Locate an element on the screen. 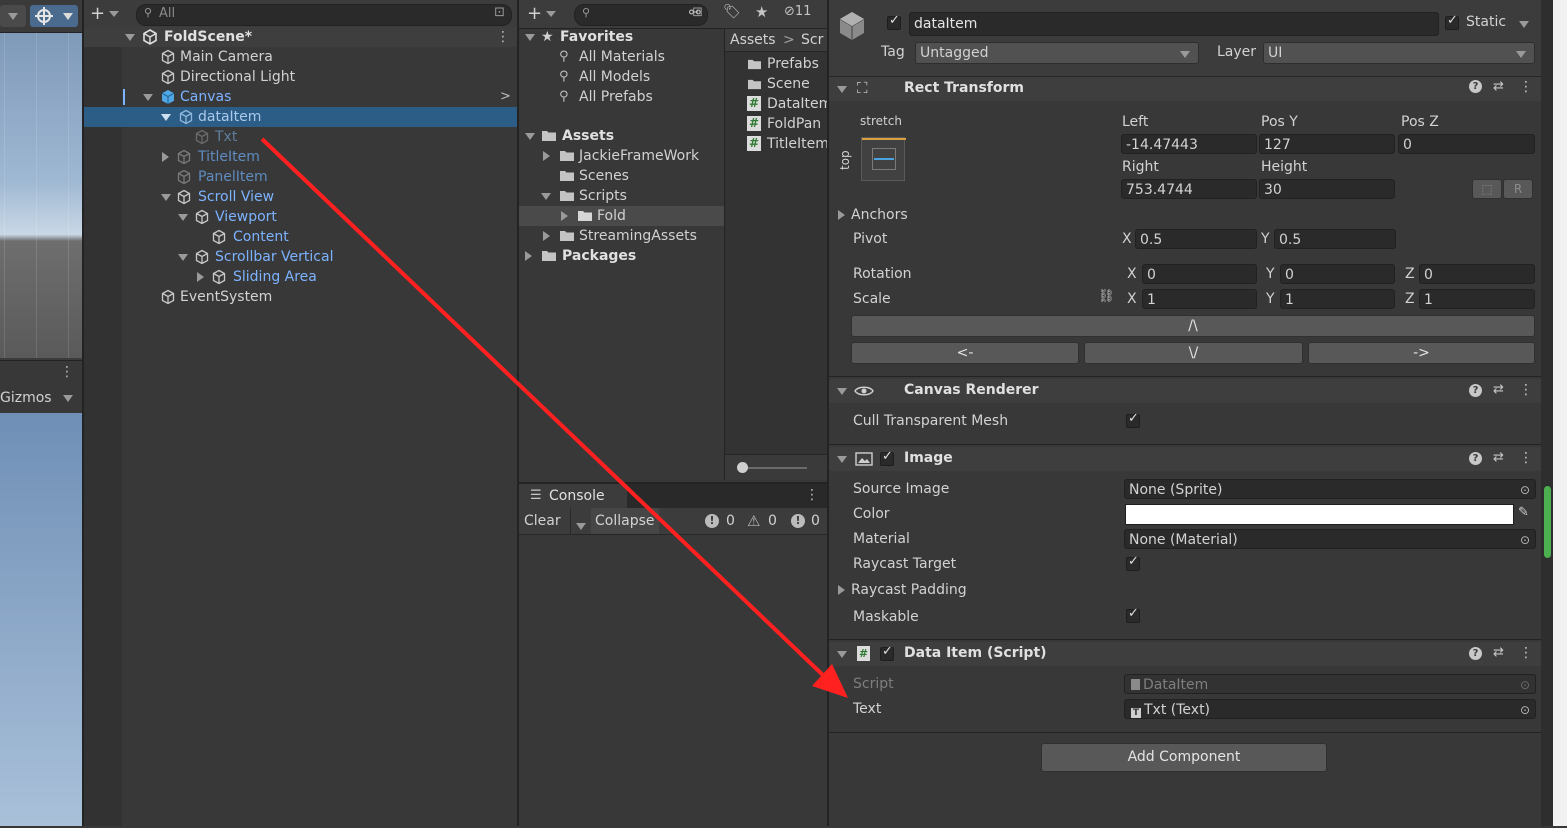  file-item: Scene is located at coordinates (776, 84).